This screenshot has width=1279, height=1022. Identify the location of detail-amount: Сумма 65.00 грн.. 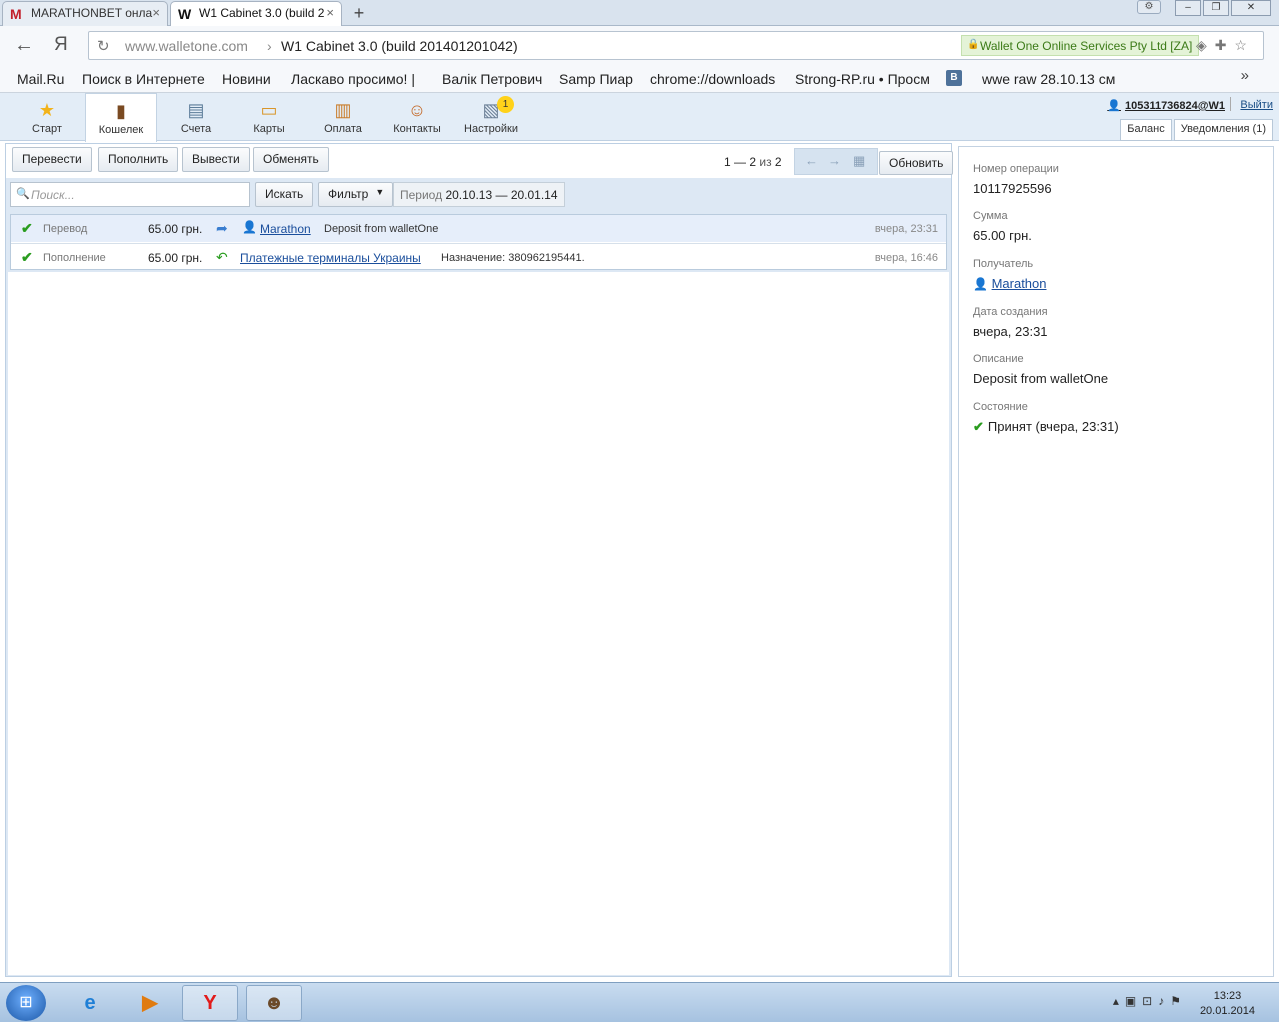
(1002, 226).